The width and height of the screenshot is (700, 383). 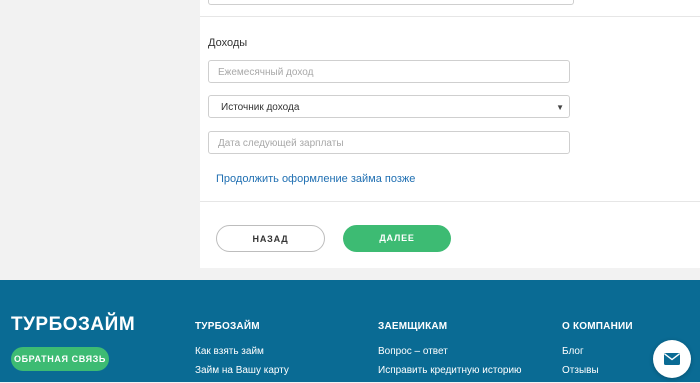 I want to click on back-button: НАЗАД, so click(x=270, y=238).